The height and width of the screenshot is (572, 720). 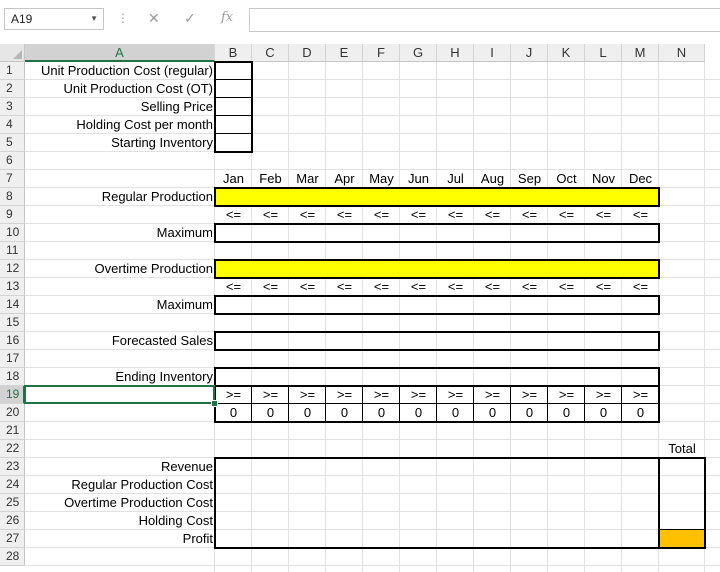 What do you see at coordinates (12, 287) in the screenshot?
I see `row-header-13: 13` at bounding box center [12, 287].